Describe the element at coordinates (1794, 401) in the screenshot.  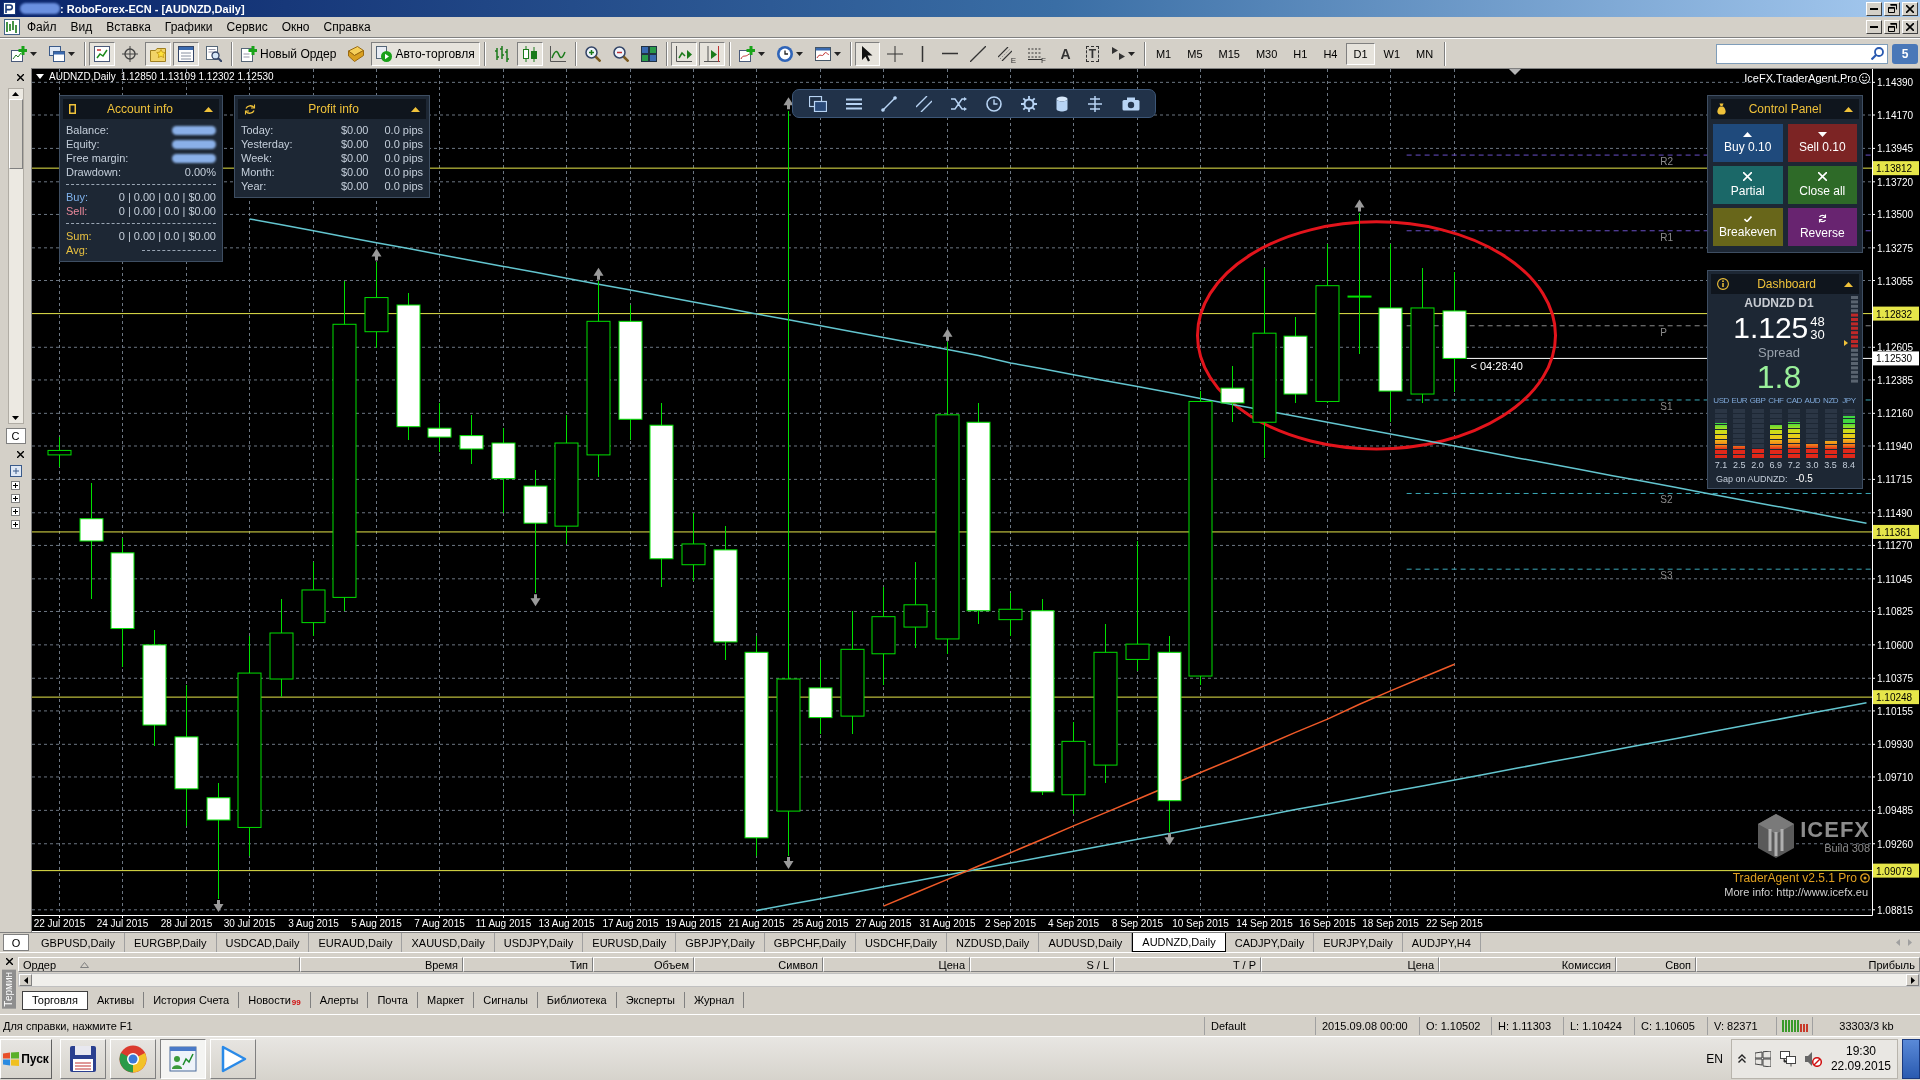
I see `currency-label: CAD` at that location.